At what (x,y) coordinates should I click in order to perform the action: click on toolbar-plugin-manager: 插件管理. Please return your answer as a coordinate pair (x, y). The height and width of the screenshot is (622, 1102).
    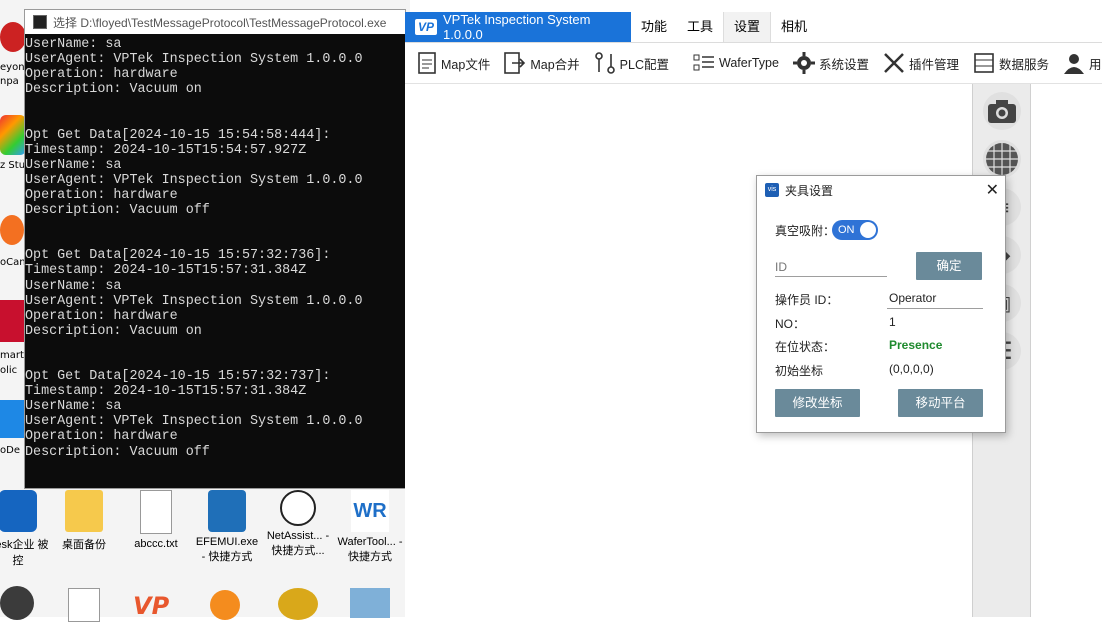
    Looking at the image, I should click on (921, 63).